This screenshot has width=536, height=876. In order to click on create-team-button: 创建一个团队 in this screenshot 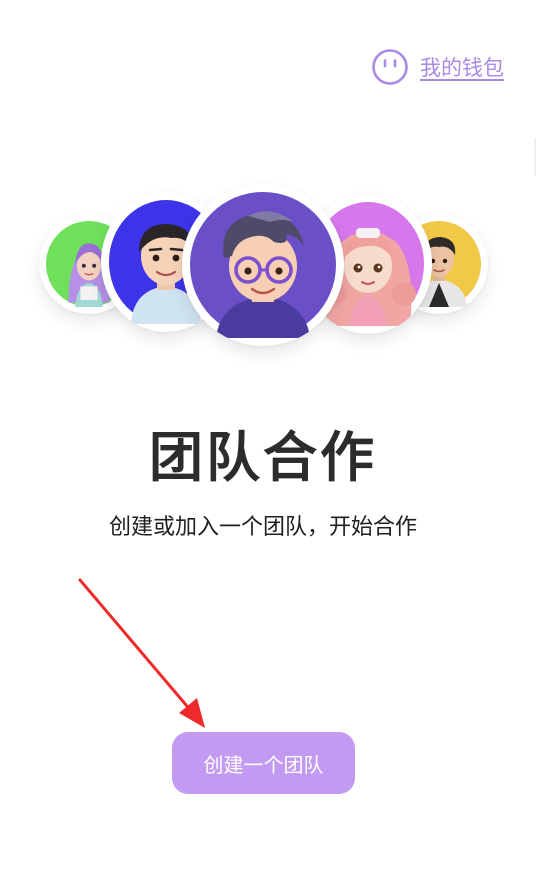, I will do `click(263, 763)`.